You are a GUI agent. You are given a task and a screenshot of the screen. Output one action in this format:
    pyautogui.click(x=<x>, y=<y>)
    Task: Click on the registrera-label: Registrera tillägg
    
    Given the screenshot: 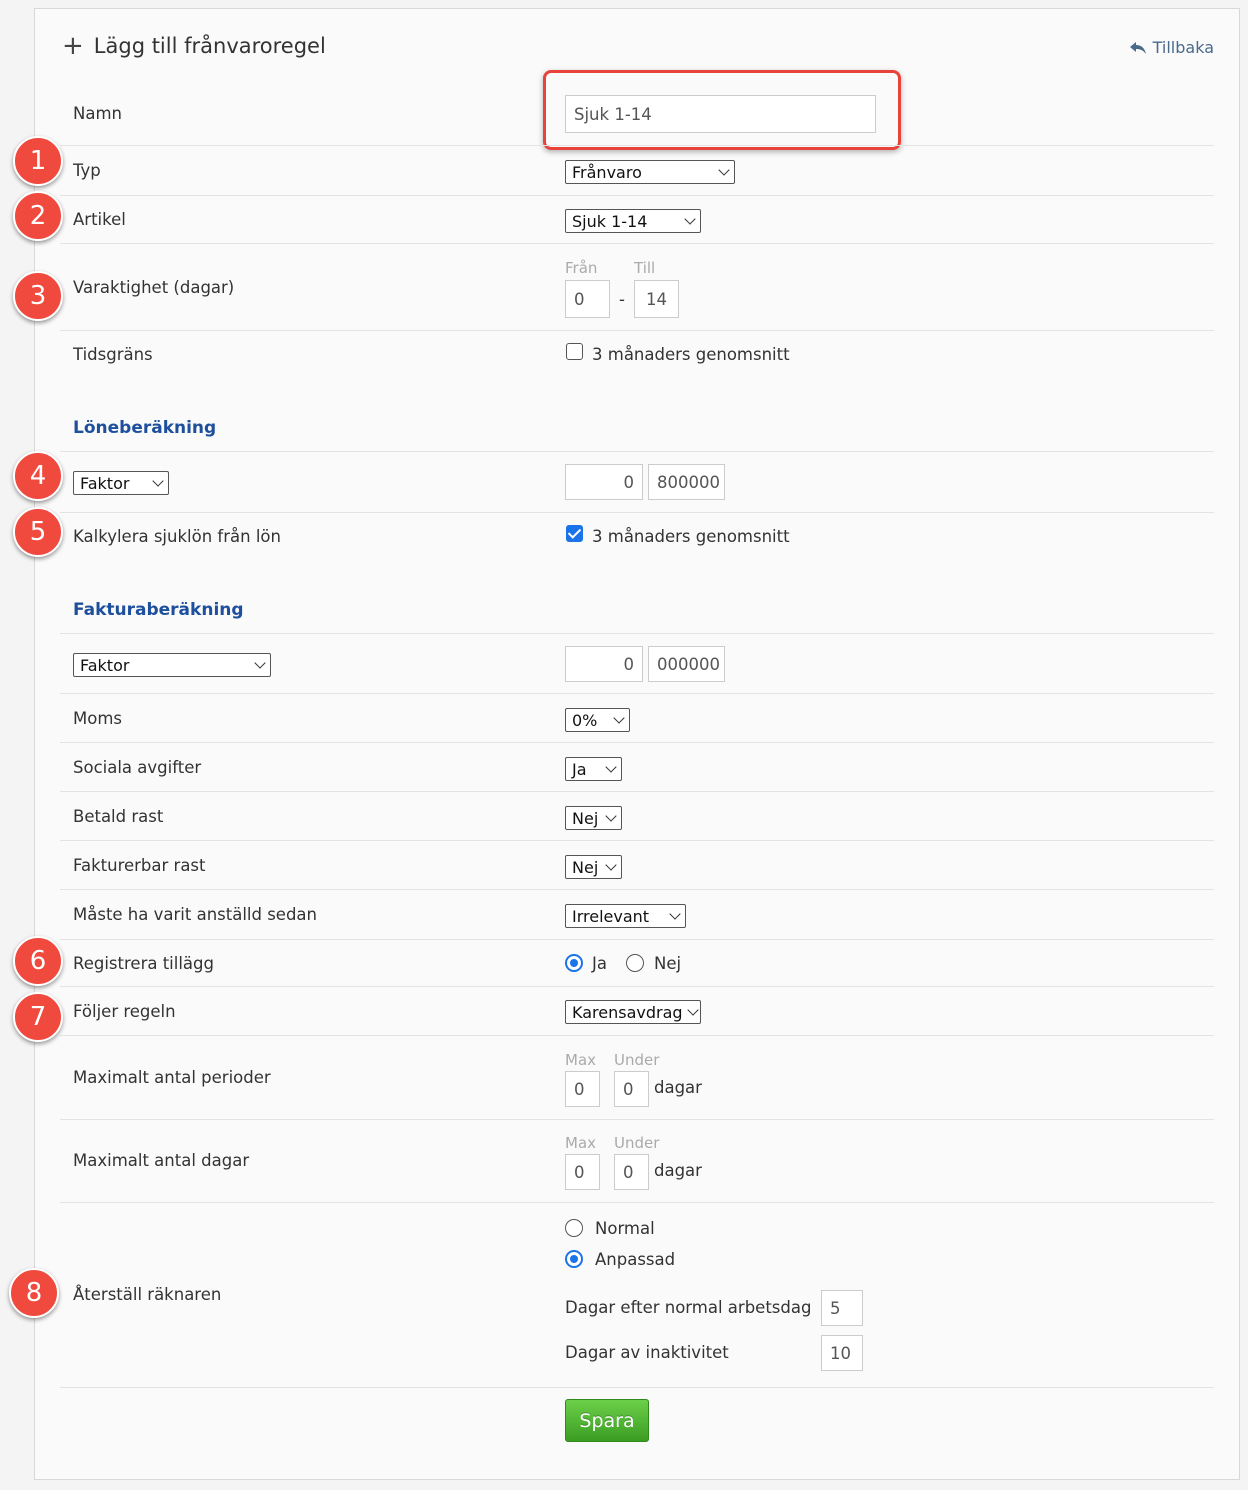 What is the action you would take?
    pyautogui.click(x=143, y=963)
    